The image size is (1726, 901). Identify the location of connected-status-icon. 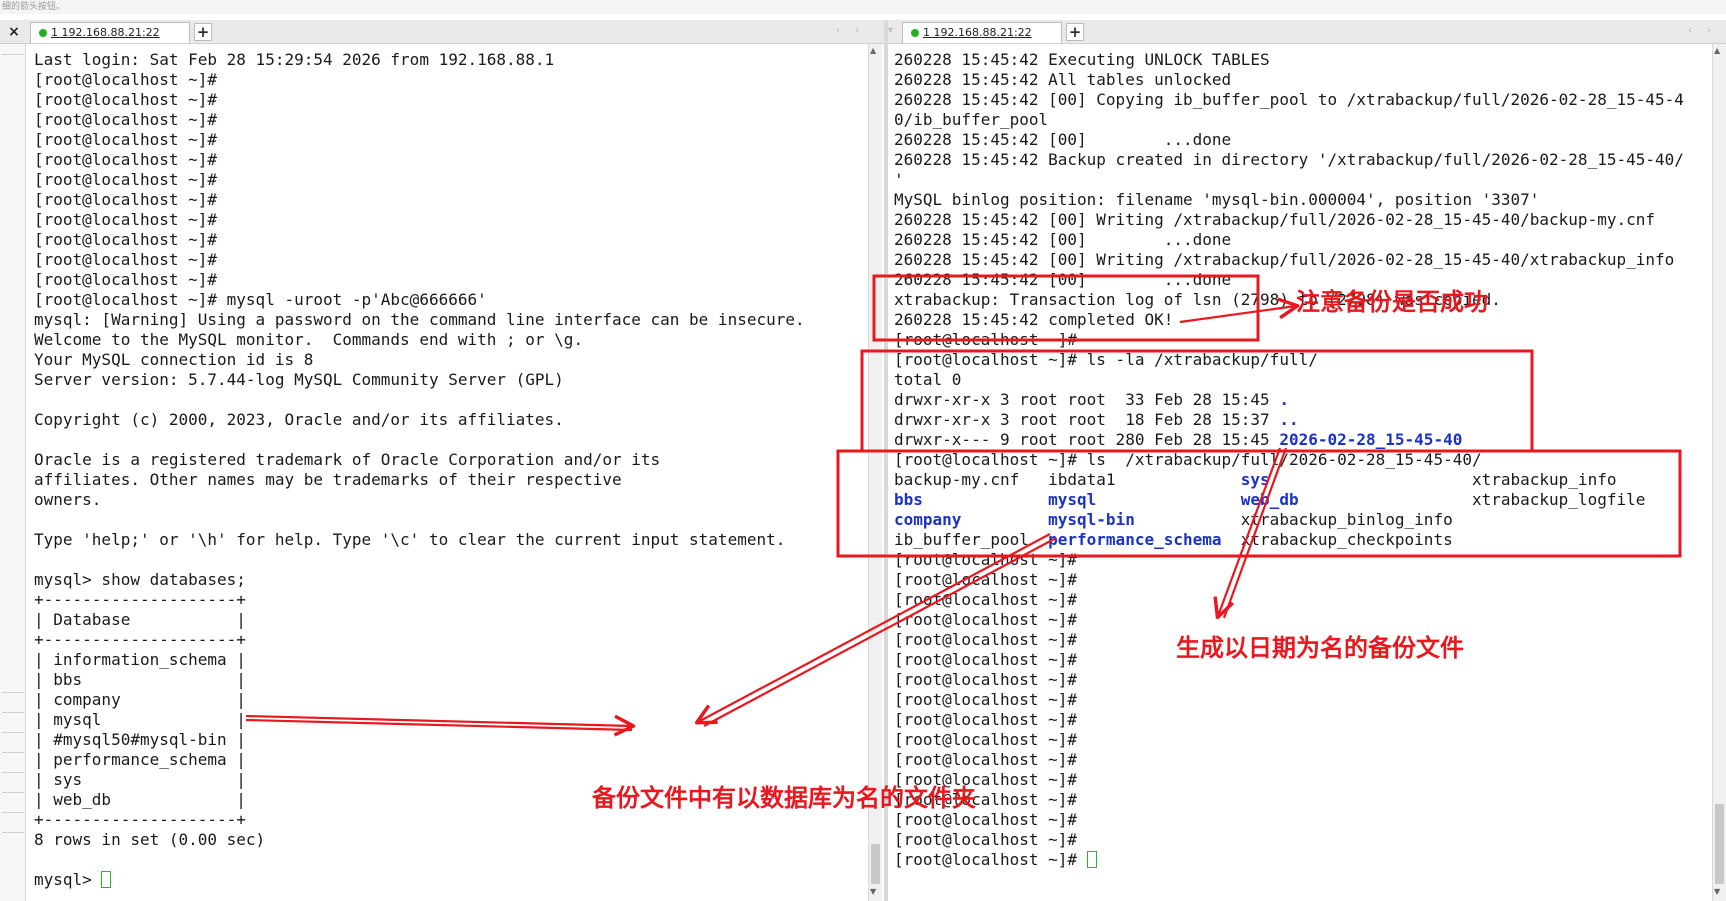
(915, 33).